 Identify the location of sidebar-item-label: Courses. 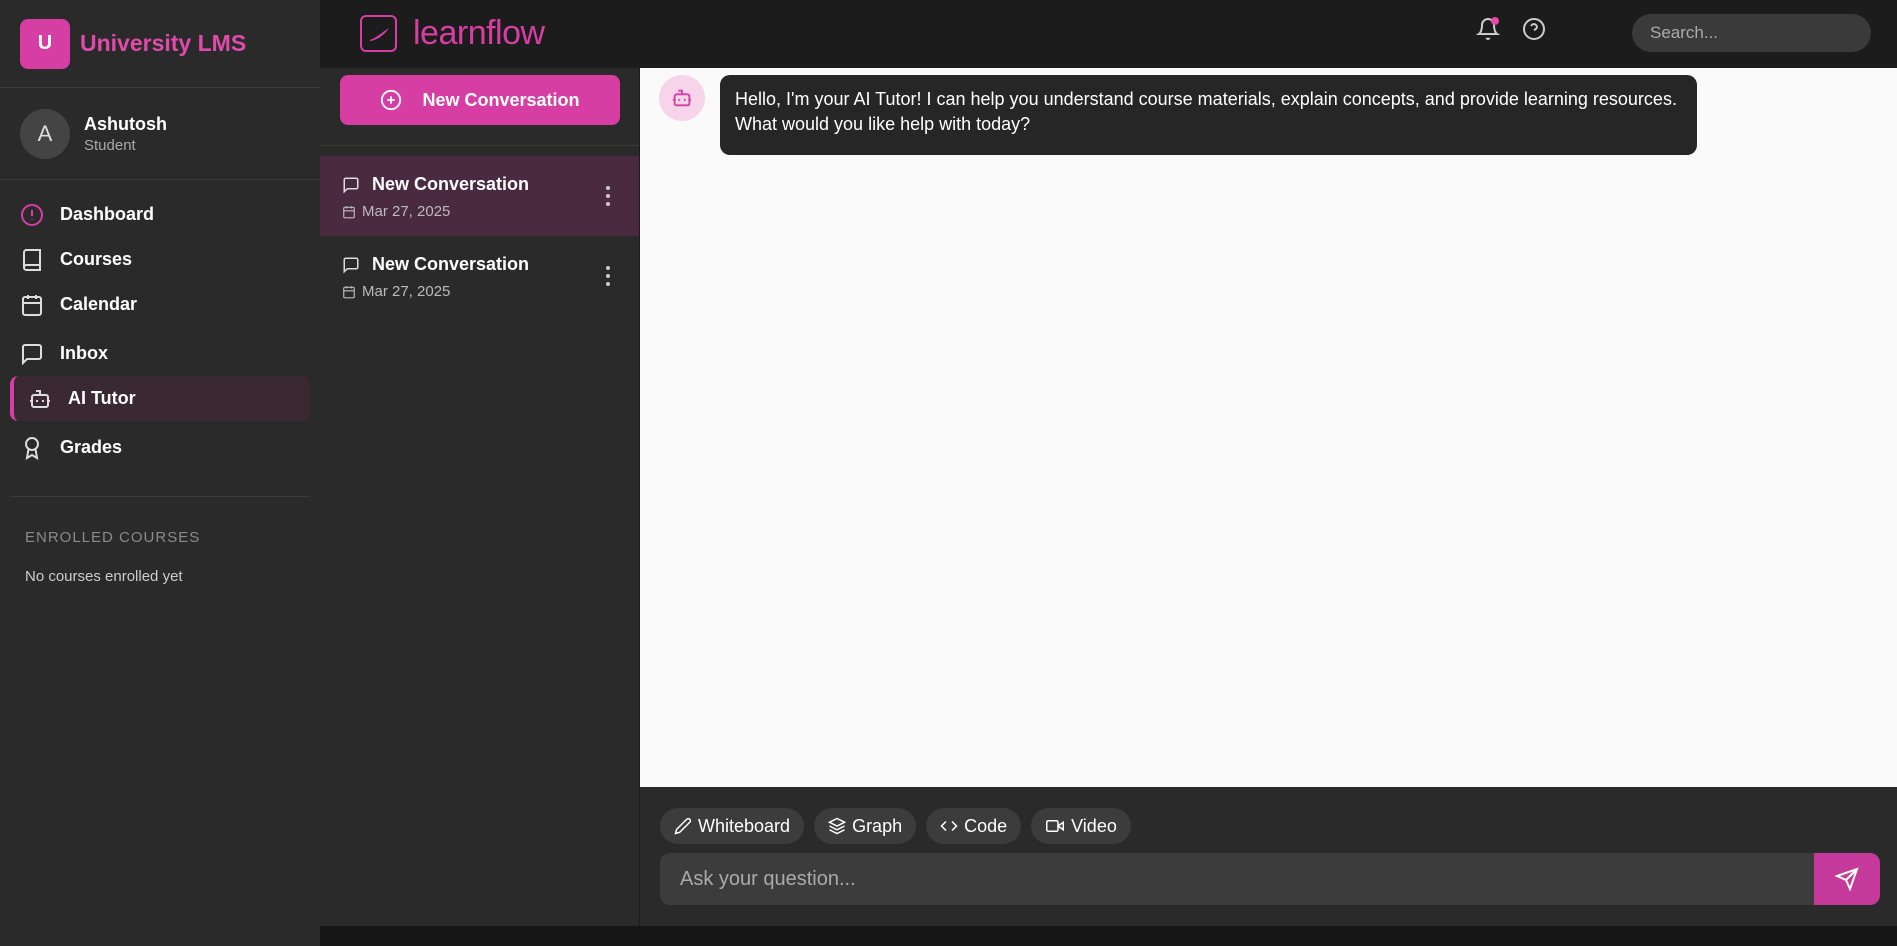
(96, 259).